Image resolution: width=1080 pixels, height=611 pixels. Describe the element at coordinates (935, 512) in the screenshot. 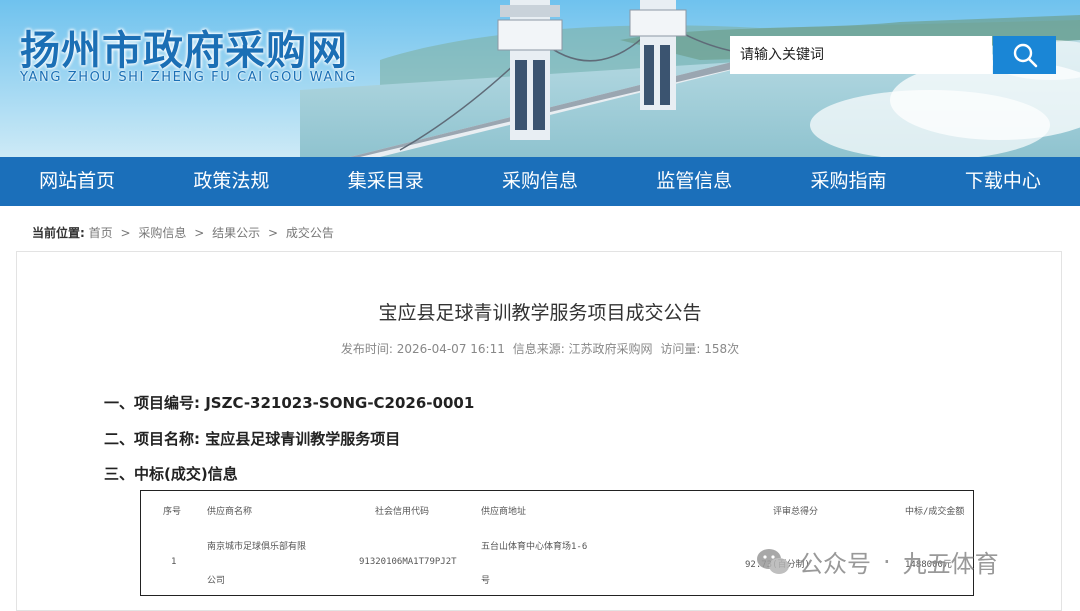

I see `table-header-amount: 中标/成交金额` at that location.